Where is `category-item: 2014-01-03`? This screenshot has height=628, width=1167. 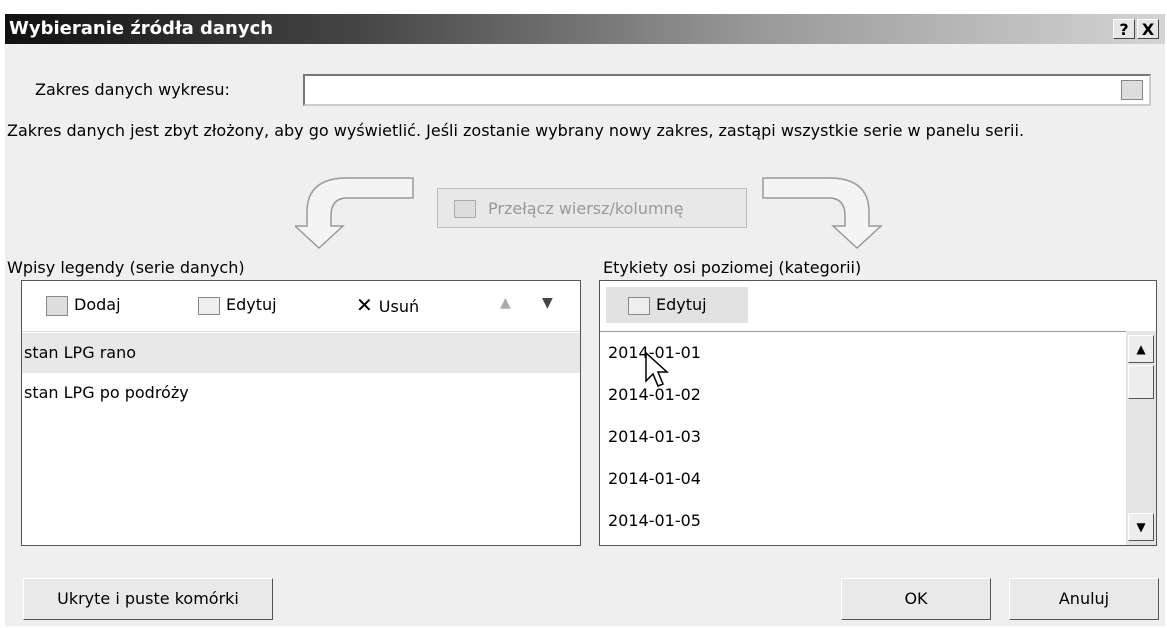
category-item: 2014-01-03 is located at coordinates (864, 437).